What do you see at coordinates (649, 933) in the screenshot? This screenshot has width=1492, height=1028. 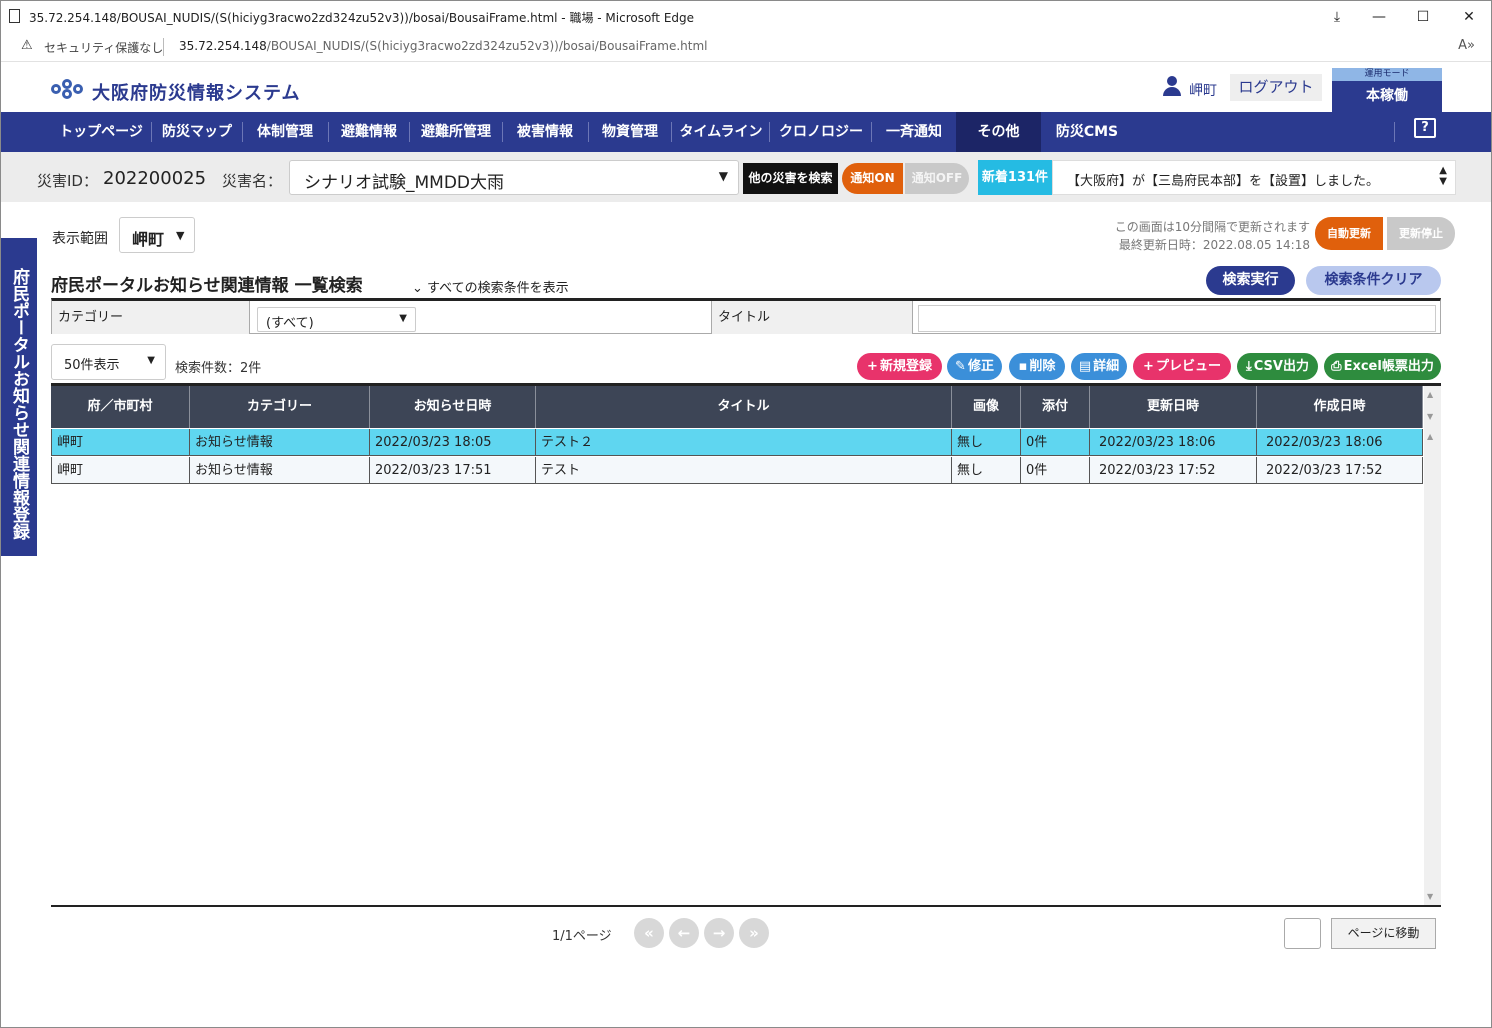 I see `first-page-button: «` at bounding box center [649, 933].